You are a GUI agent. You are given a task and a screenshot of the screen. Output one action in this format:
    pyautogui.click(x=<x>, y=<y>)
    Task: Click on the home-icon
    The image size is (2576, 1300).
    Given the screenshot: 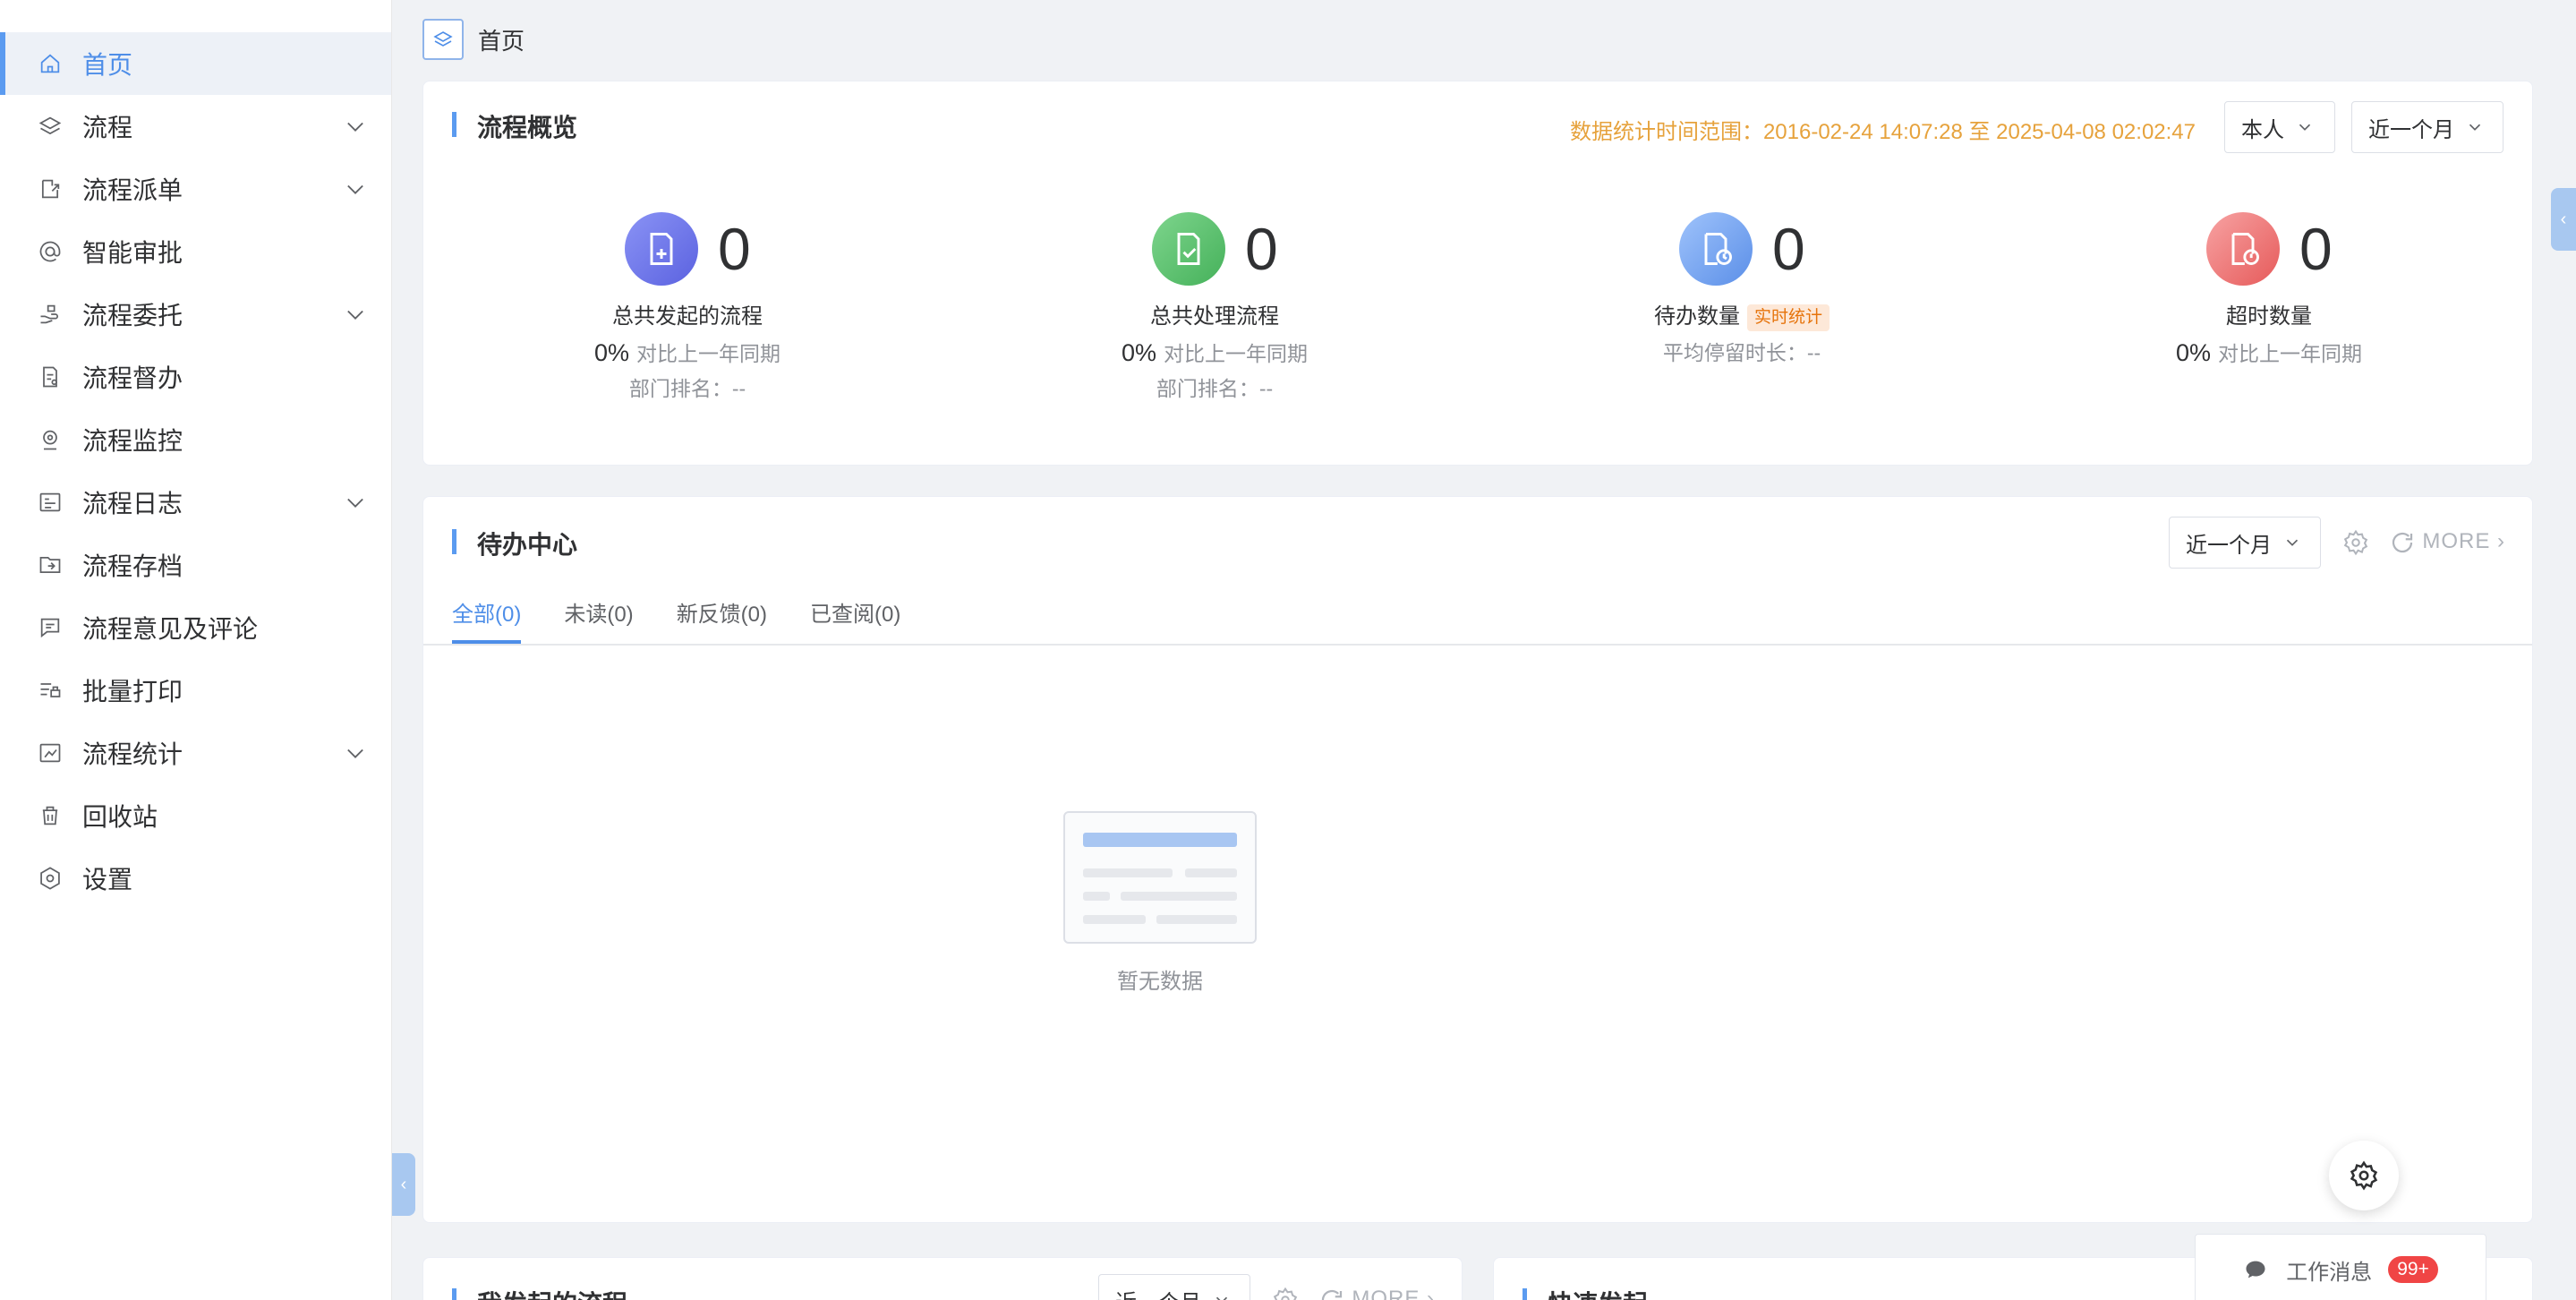 What is the action you would take?
    pyautogui.click(x=50, y=63)
    